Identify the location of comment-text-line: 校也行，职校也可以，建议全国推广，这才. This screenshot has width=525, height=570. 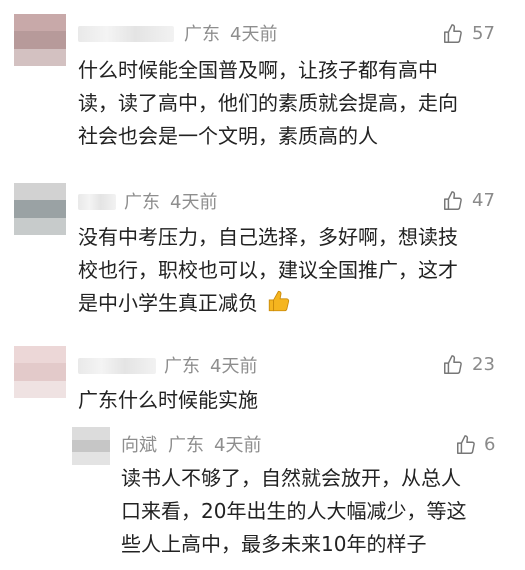
(268, 270).